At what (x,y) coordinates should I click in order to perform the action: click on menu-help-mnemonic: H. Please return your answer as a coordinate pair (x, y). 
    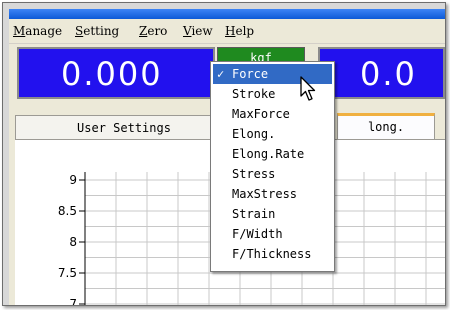
    Looking at the image, I should click on (230, 31).